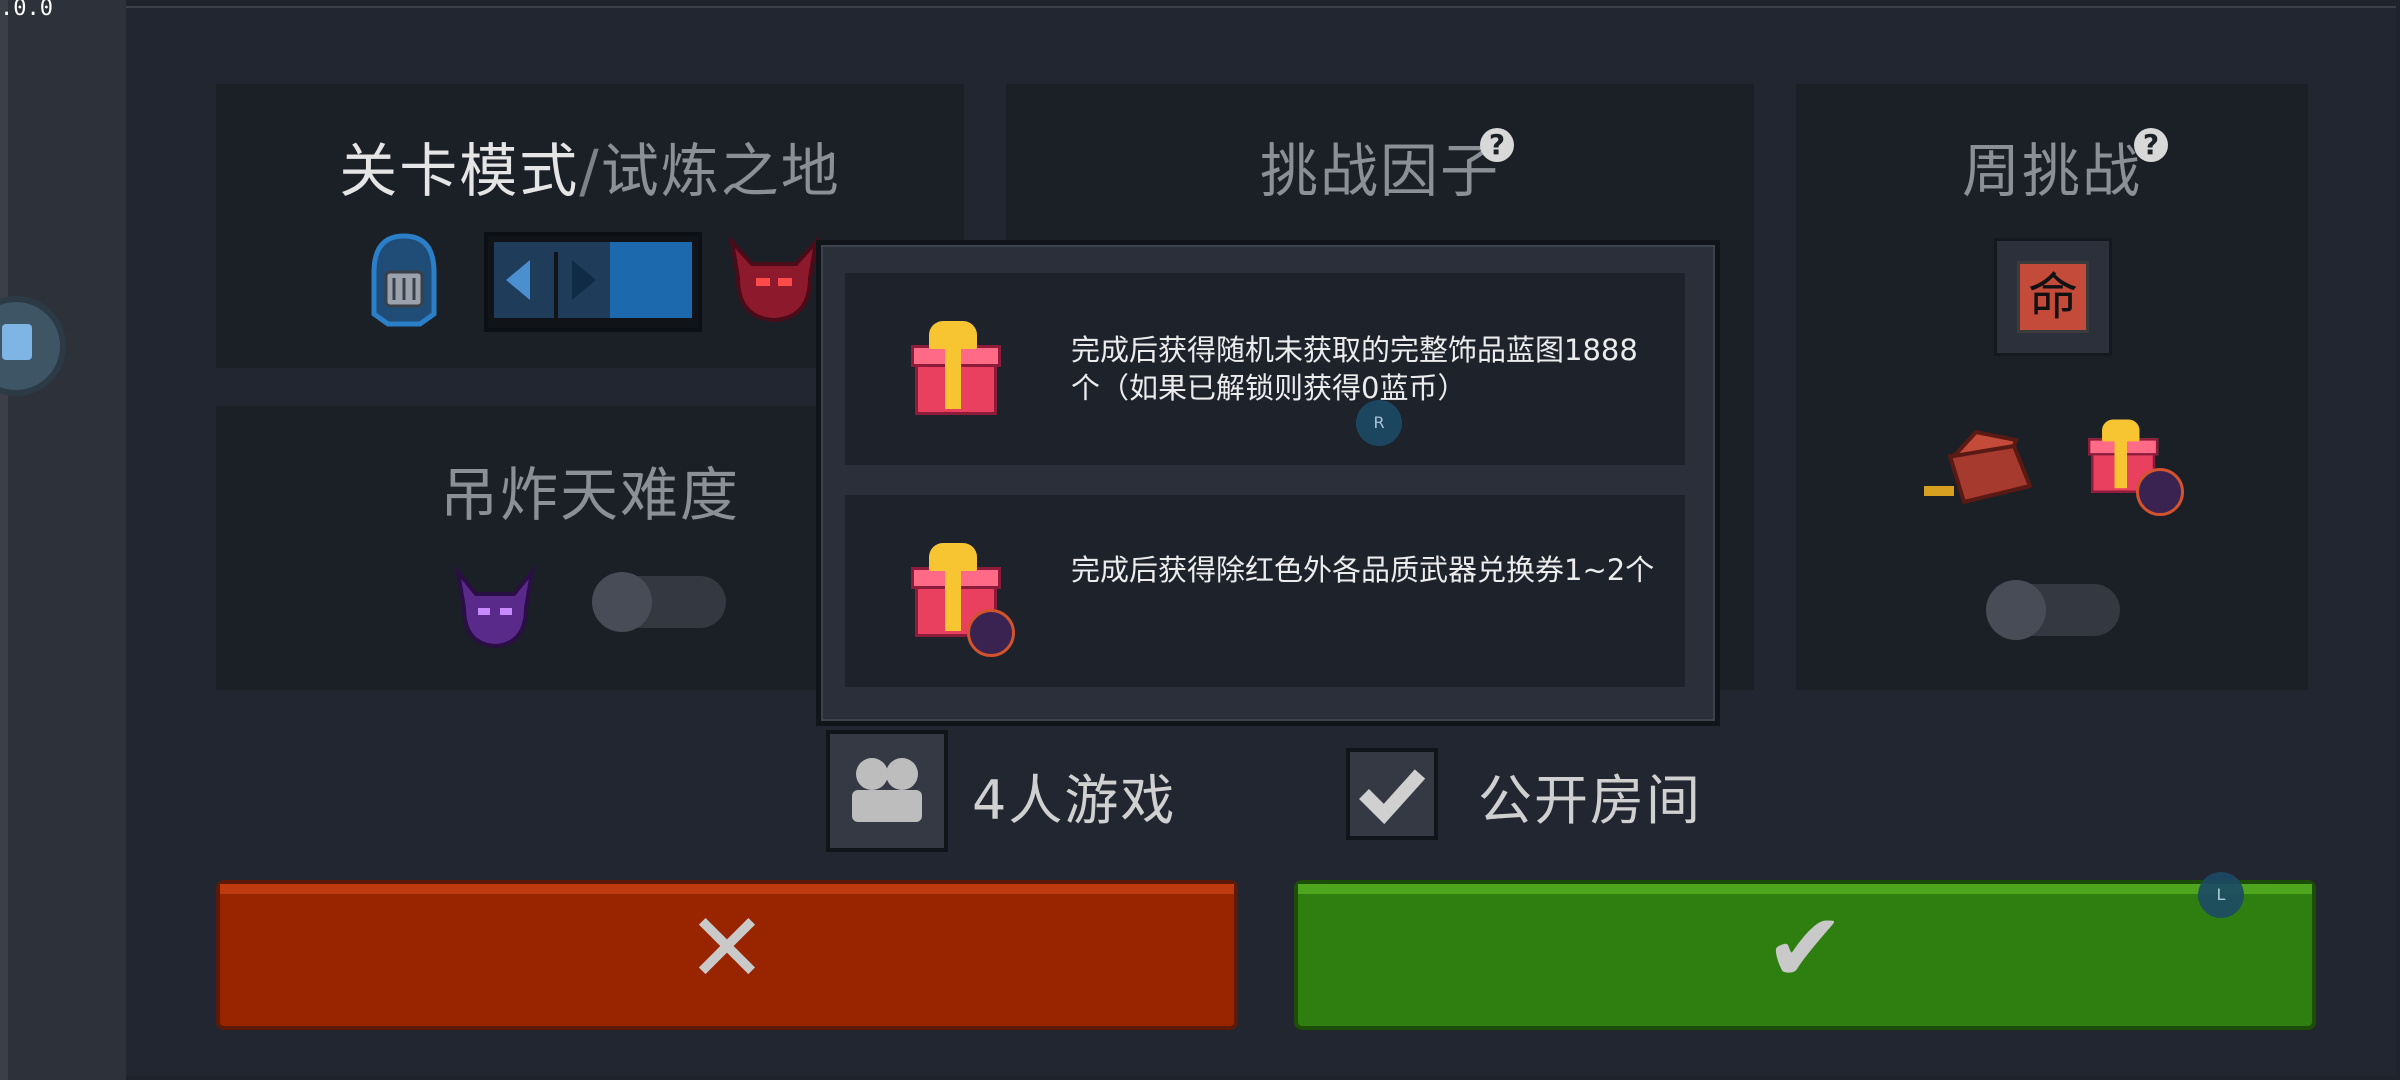 Image resolution: width=2400 pixels, height=1080 pixels. What do you see at coordinates (1392, 797) in the screenshot?
I see `checkmark-icon` at bounding box center [1392, 797].